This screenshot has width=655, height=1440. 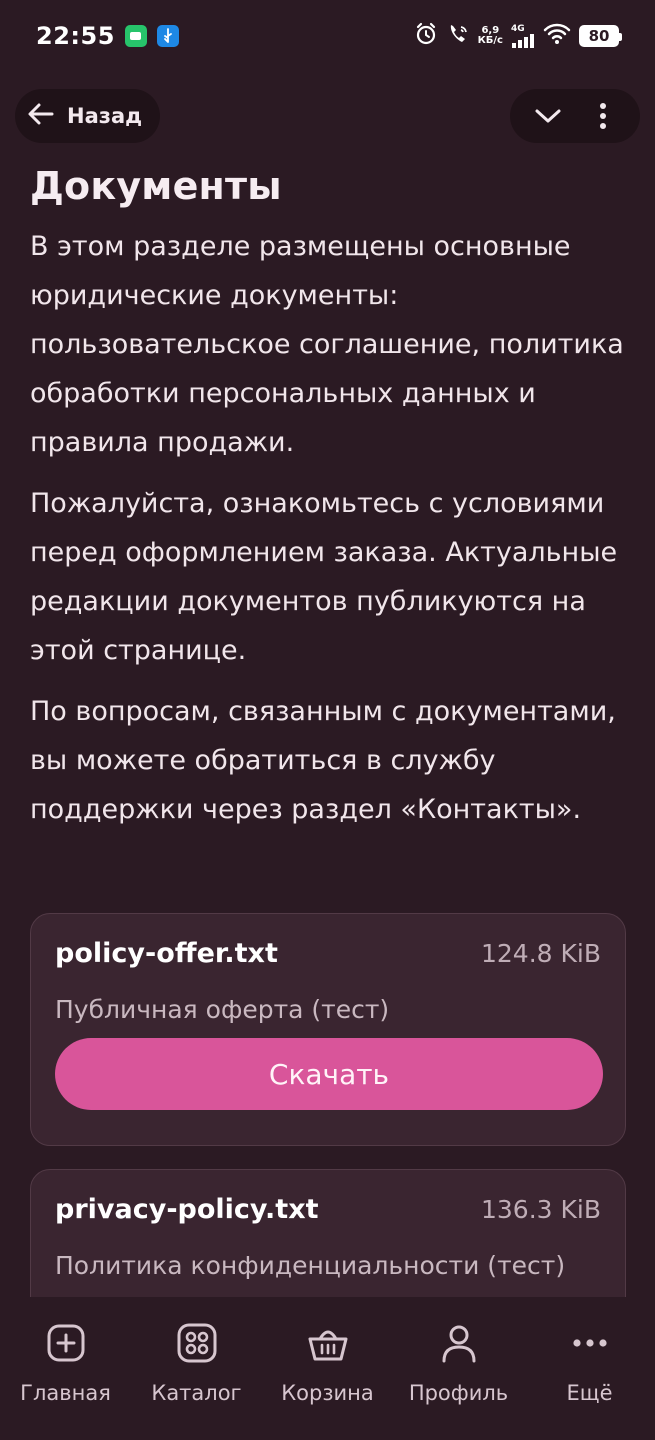 I want to click on document-file-name: policy-offer.txt, so click(x=166, y=953).